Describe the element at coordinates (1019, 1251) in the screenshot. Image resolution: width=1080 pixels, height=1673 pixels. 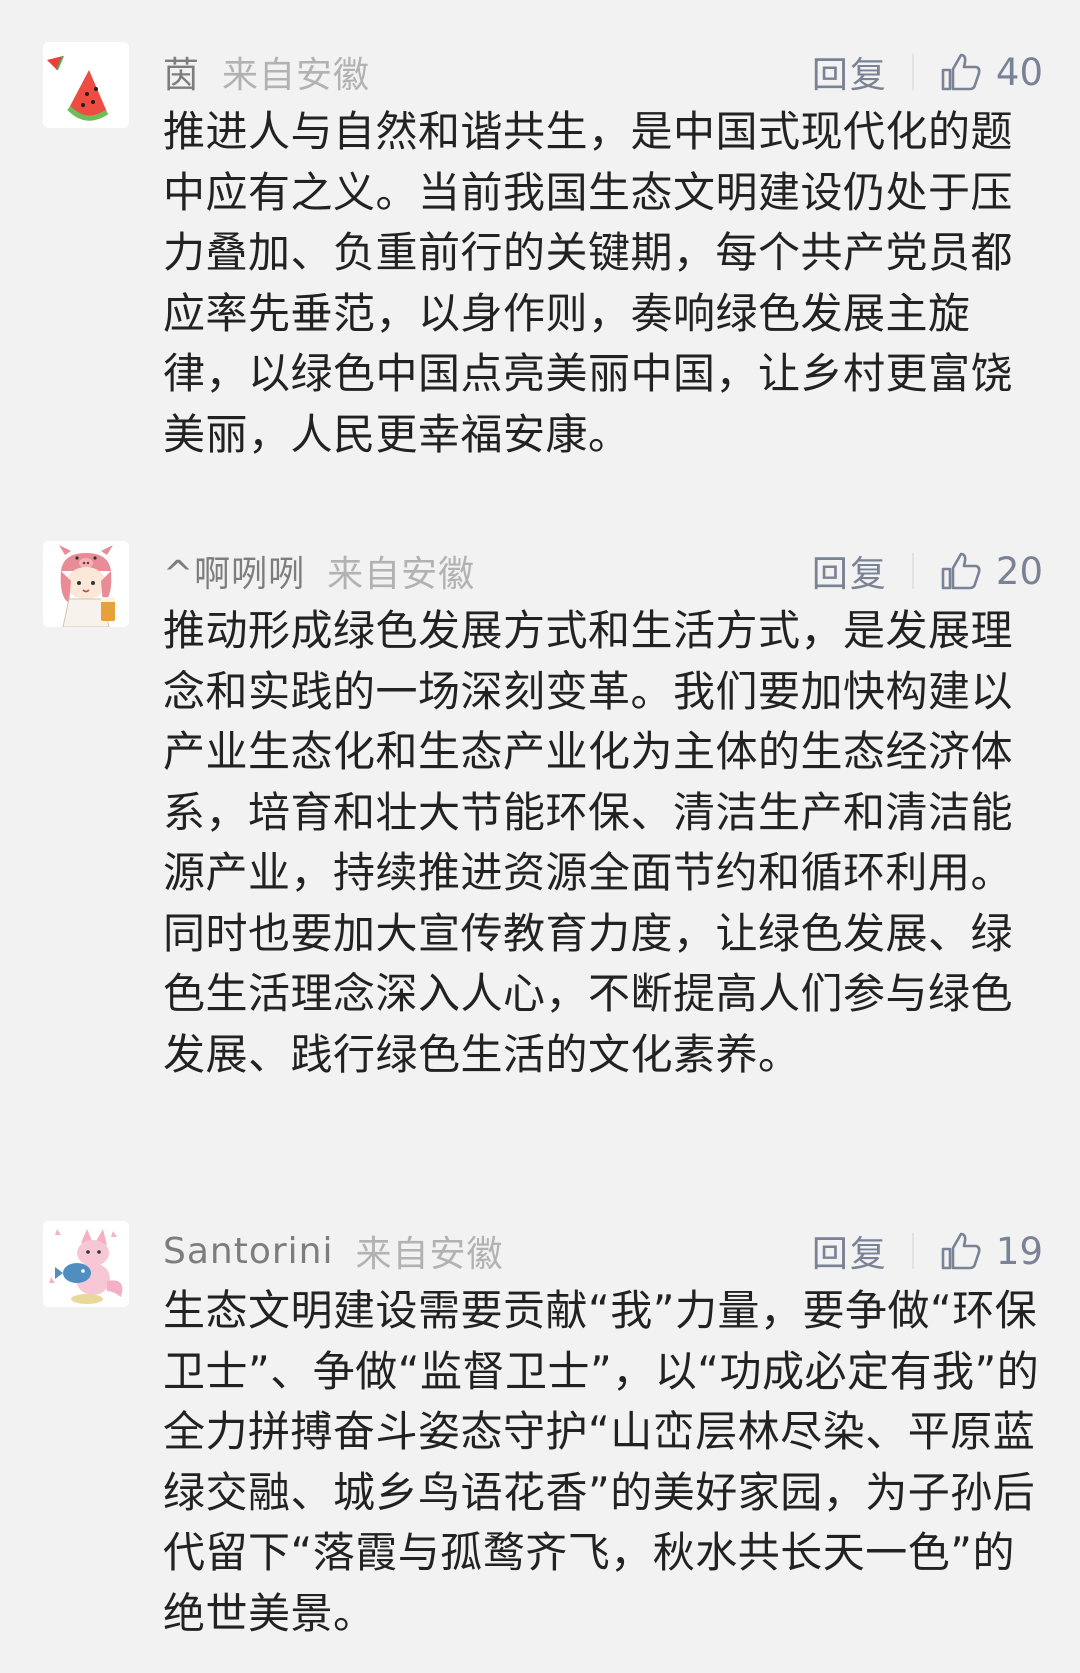
I see `like-count: 19` at that location.